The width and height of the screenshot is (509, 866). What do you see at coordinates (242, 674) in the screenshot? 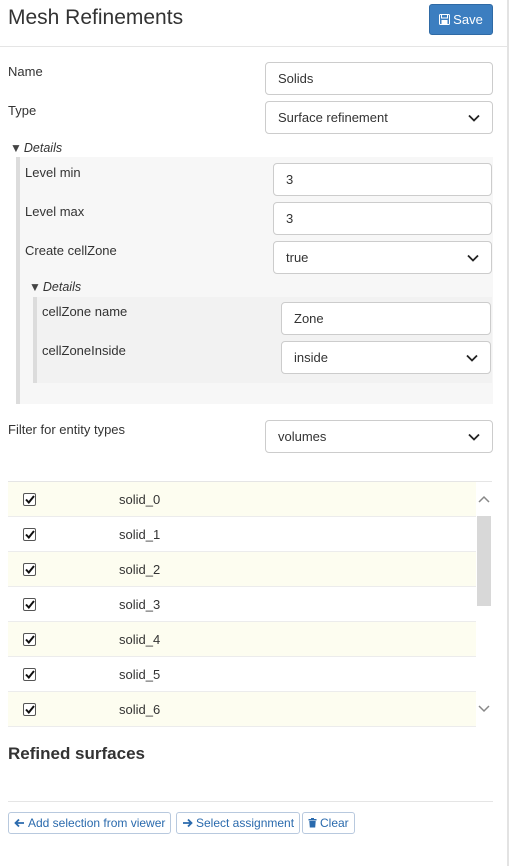
I see `list-item: solid_5` at bounding box center [242, 674].